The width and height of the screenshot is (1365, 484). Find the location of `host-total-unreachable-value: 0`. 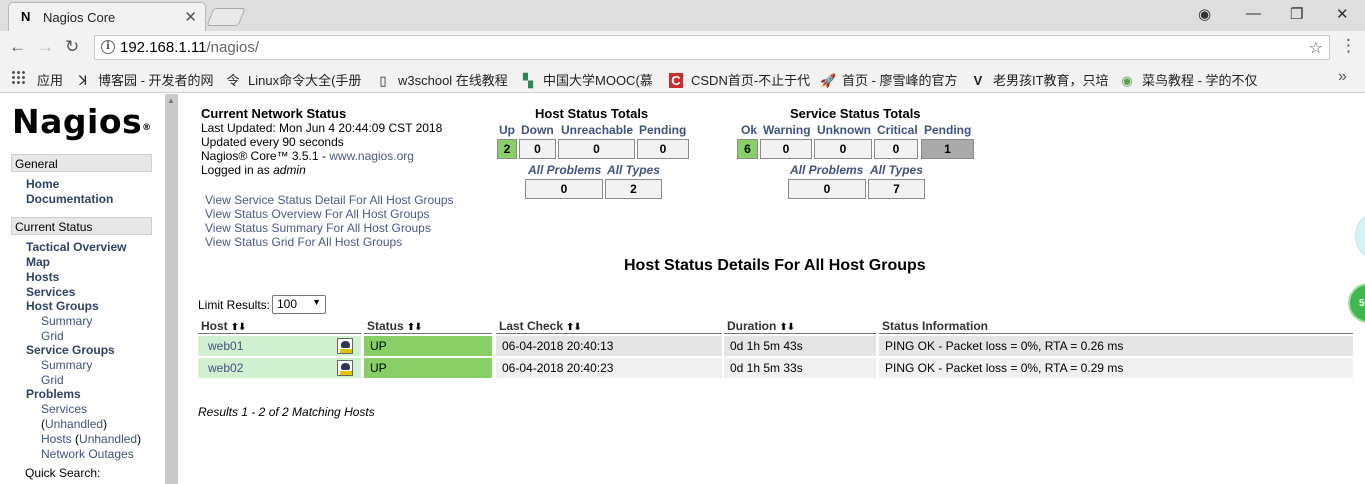

host-total-unreachable-value: 0 is located at coordinates (596, 149).